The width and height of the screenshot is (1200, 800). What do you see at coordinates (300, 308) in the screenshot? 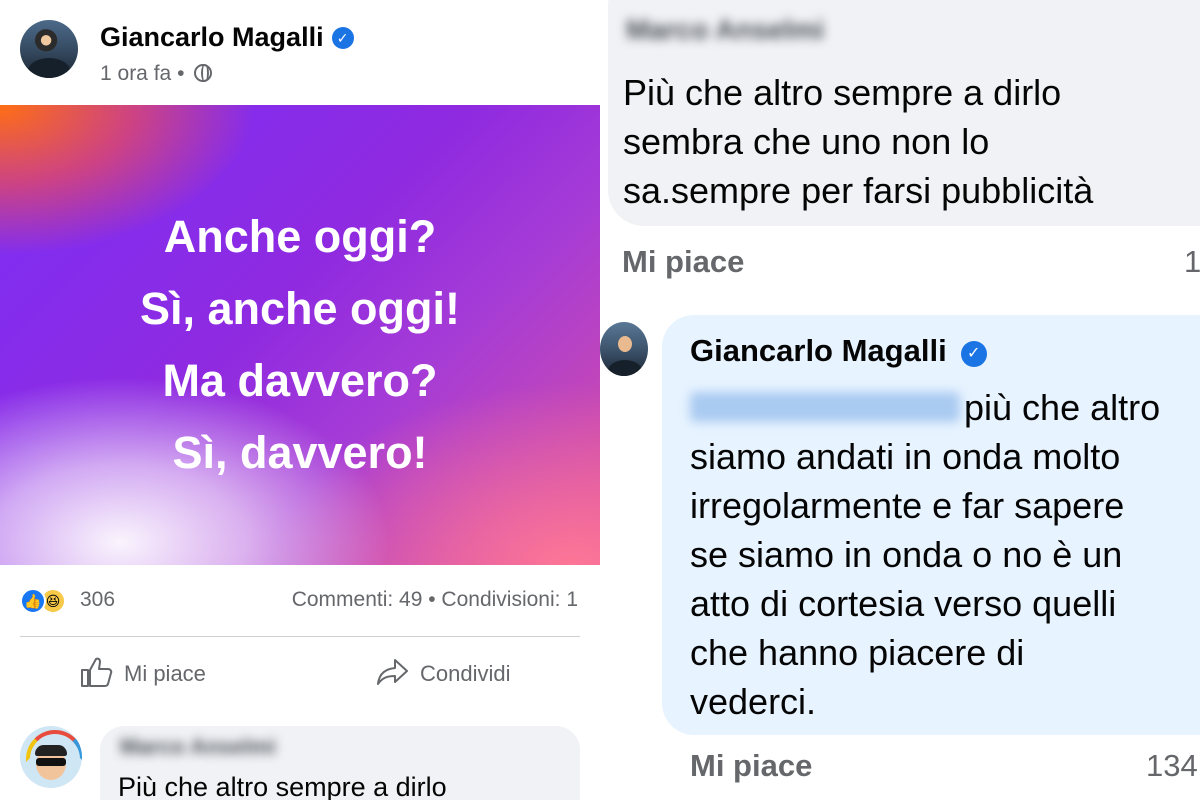
I see `image-line-2: Sì, anche oggi!` at bounding box center [300, 308].